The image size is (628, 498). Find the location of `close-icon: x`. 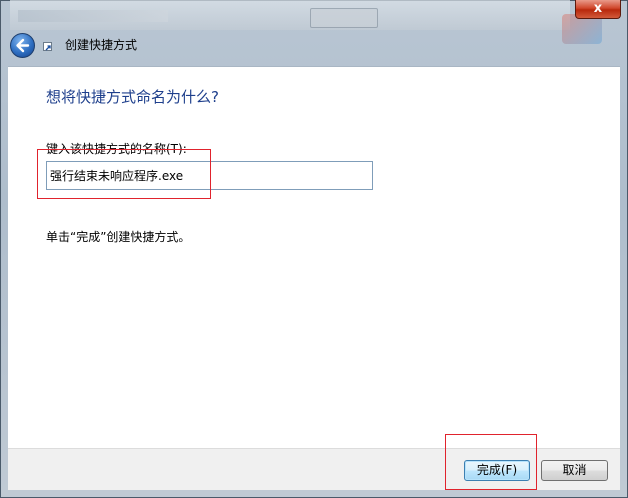

close-icon: x is located at coordinates (598, 8).